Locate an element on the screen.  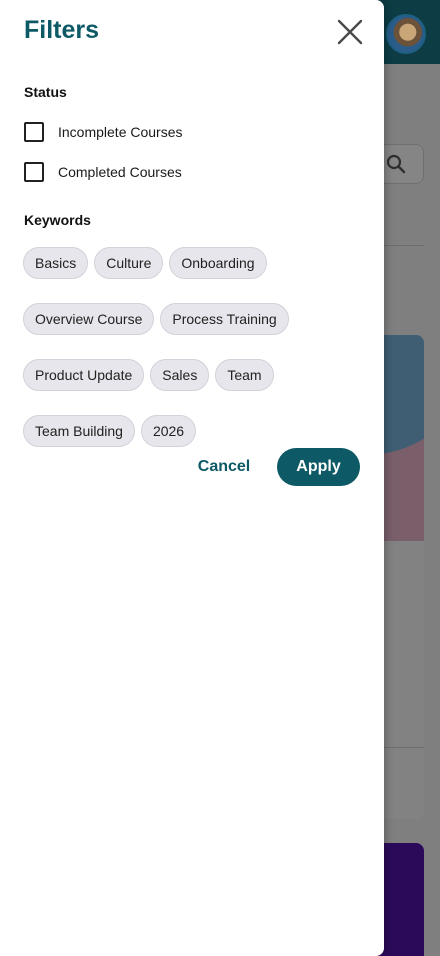
keywords-heading: Keywords is located at coordinates (57, 220).